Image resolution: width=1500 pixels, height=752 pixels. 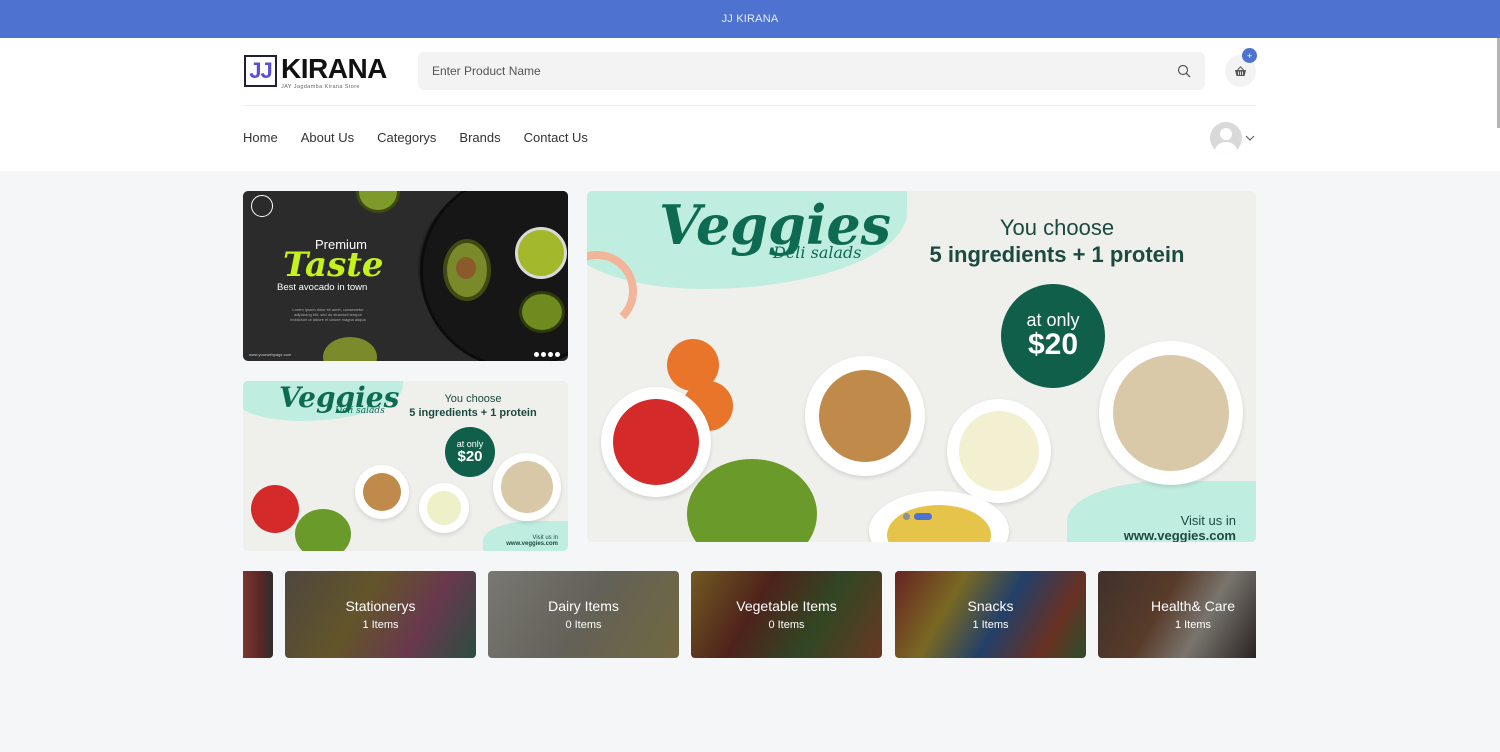 What do you see at coordinates (786, 606) in the screenshot?
I see `category-name: Vegetable Items` at bounding box center [786, 606].